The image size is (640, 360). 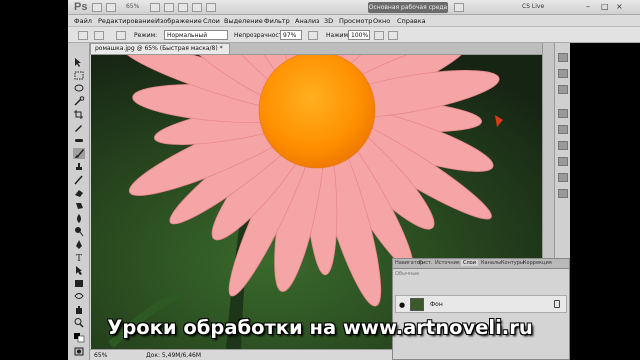 What do you see at coordinates (563, 89) in the screenshot?
I see `styles-panel-icon` at bounding box center [563, 89].